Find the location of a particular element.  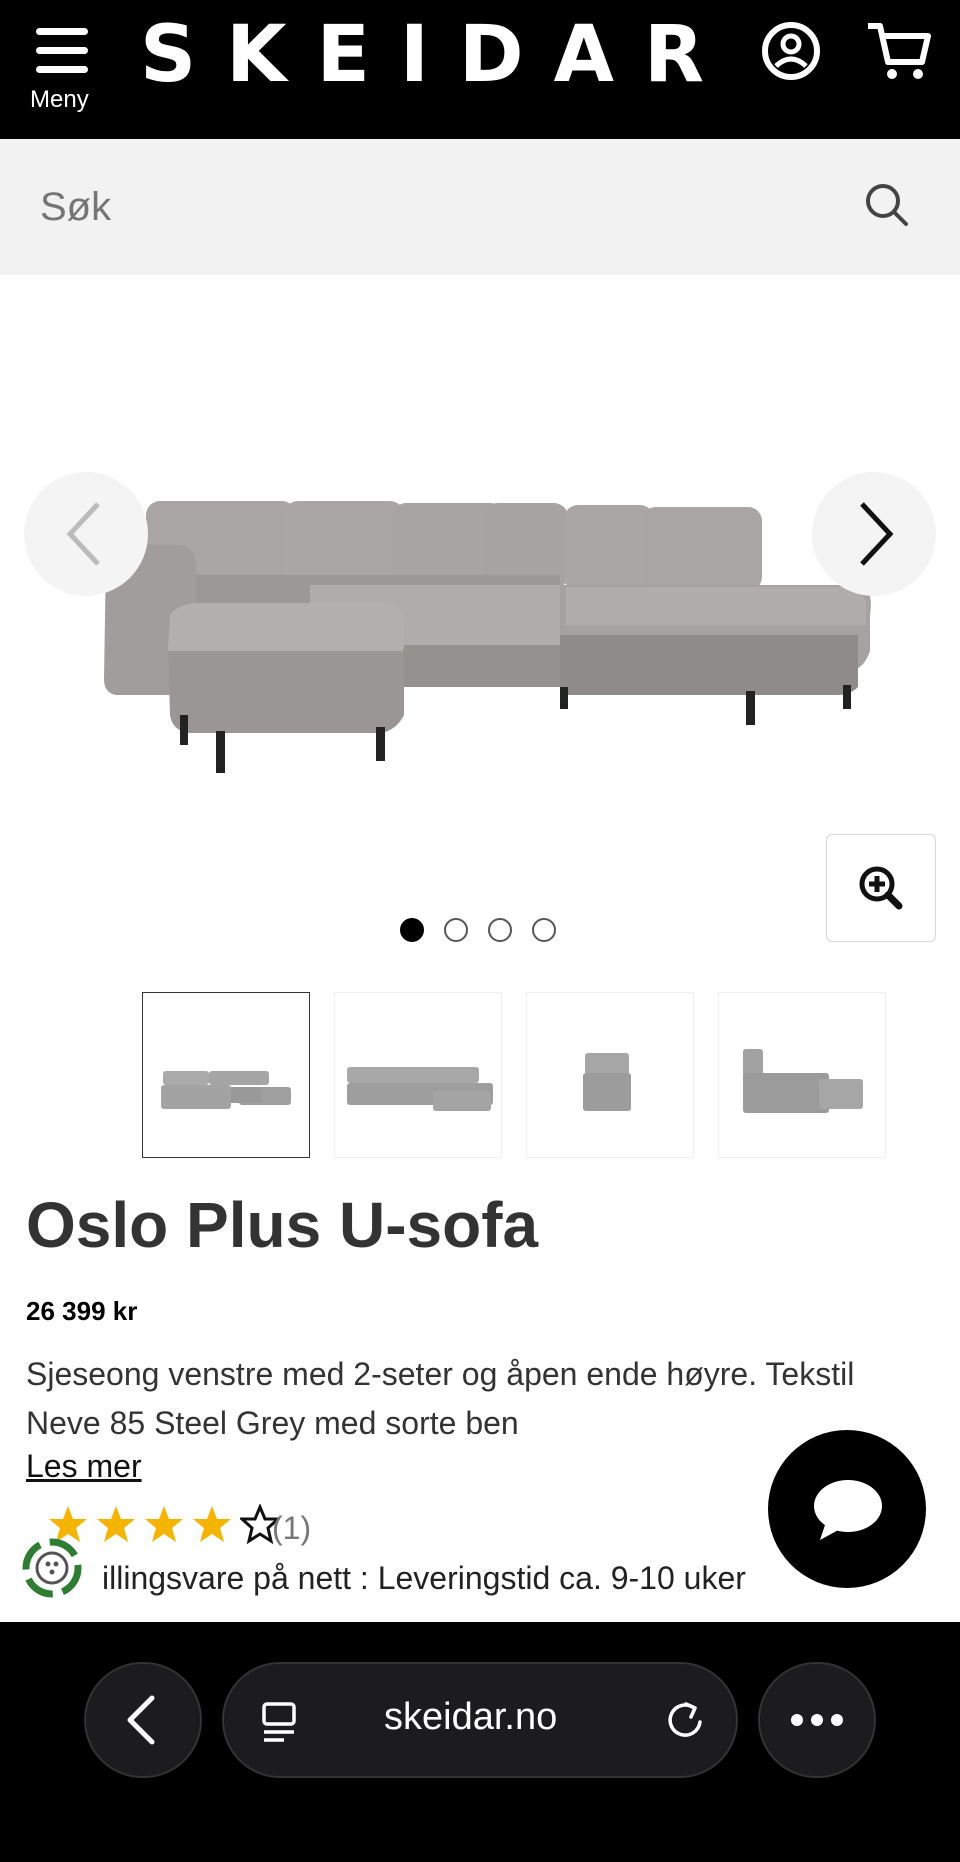

next-image-button is located at coordinates (874, 534).